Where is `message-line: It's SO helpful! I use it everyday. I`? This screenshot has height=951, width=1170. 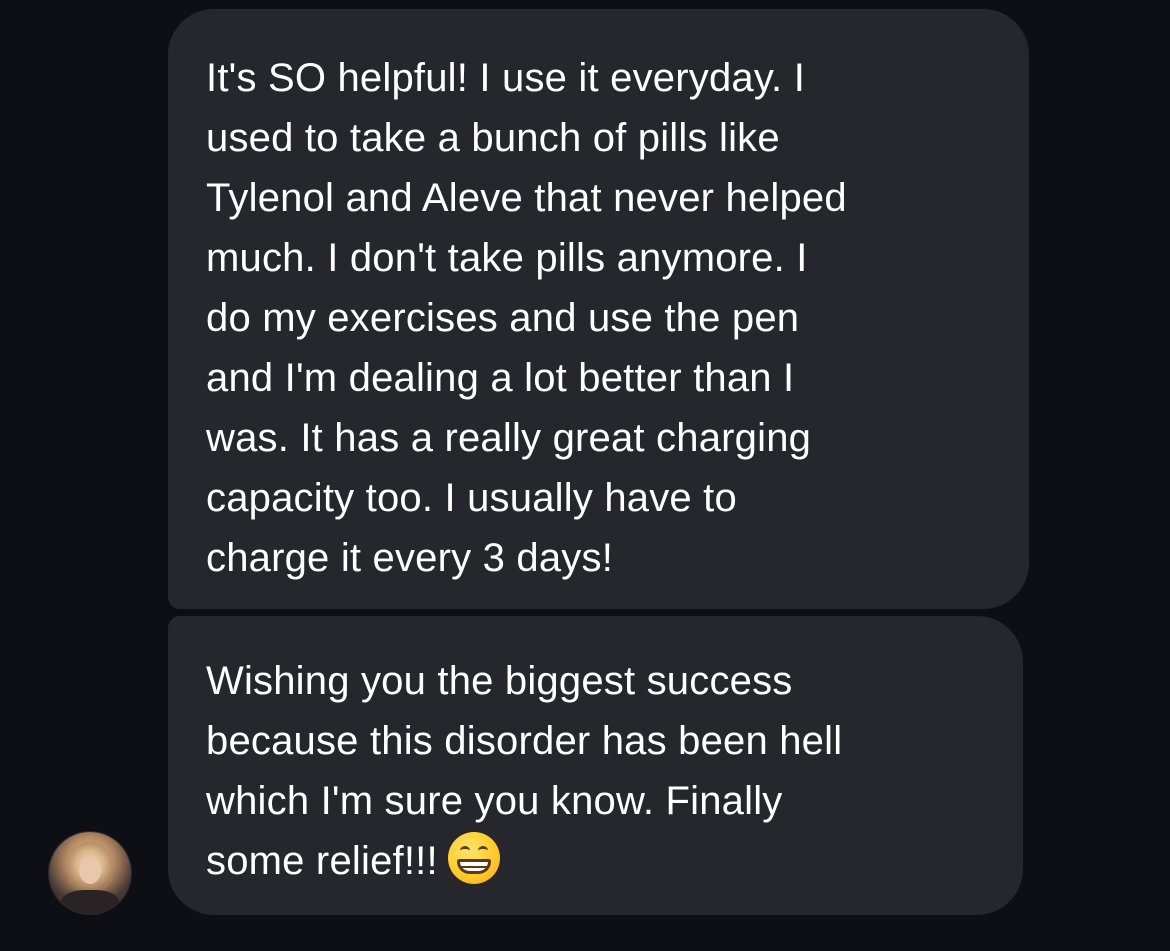 message-line: It's SO helpful! I use it everyday. I is located at coordinates (506, 78).